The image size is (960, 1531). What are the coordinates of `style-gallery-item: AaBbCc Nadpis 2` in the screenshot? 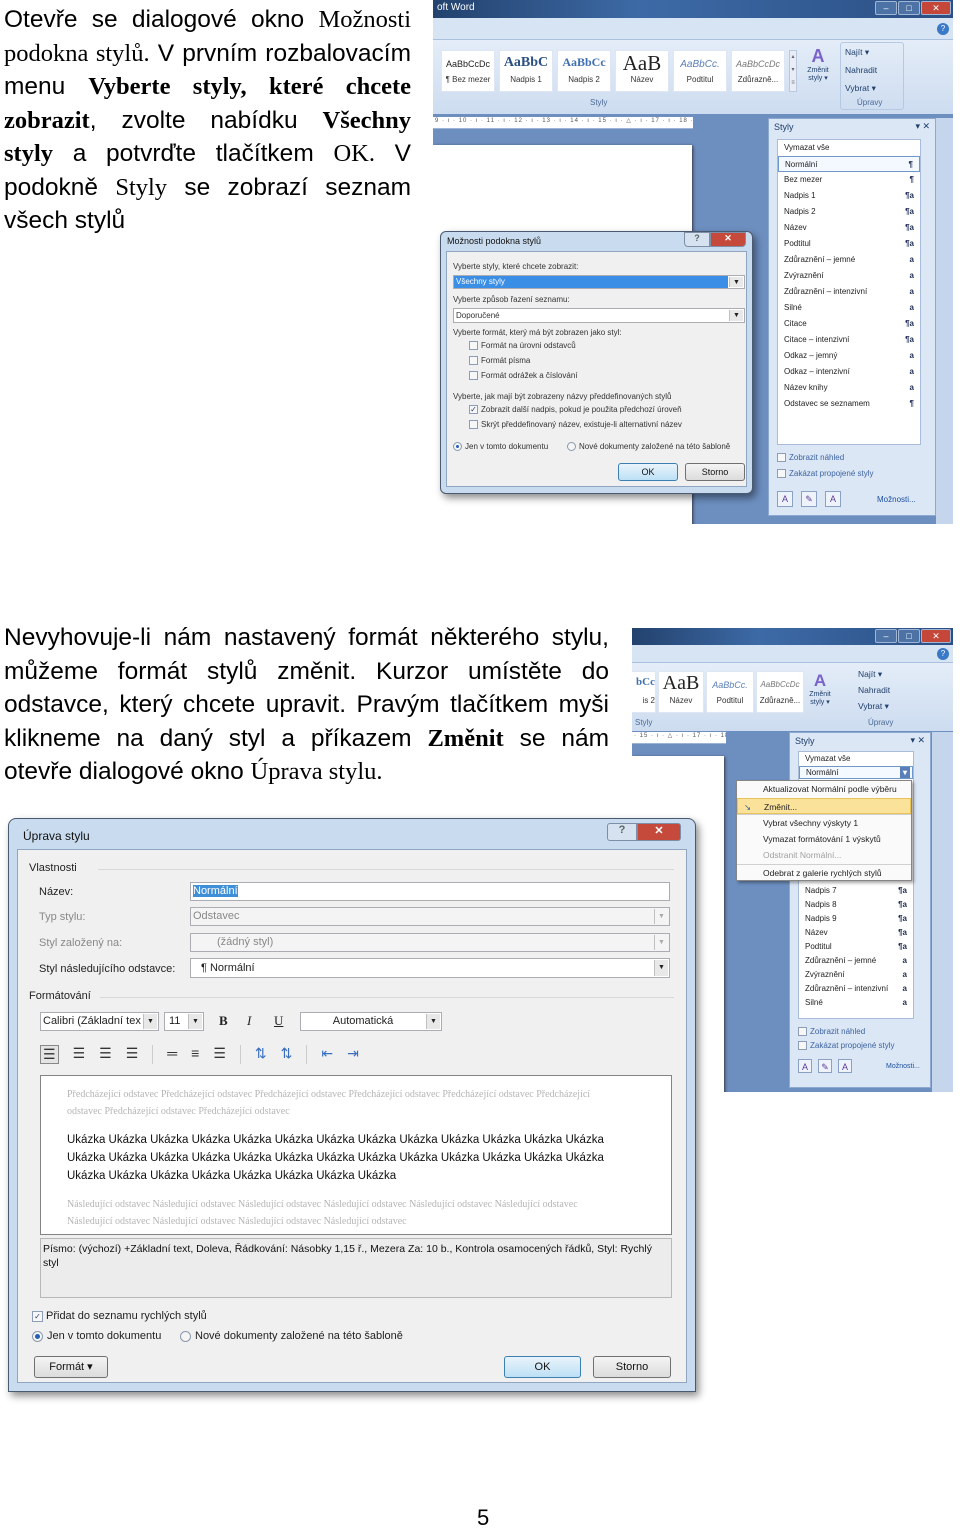 It's located at (584, 71).